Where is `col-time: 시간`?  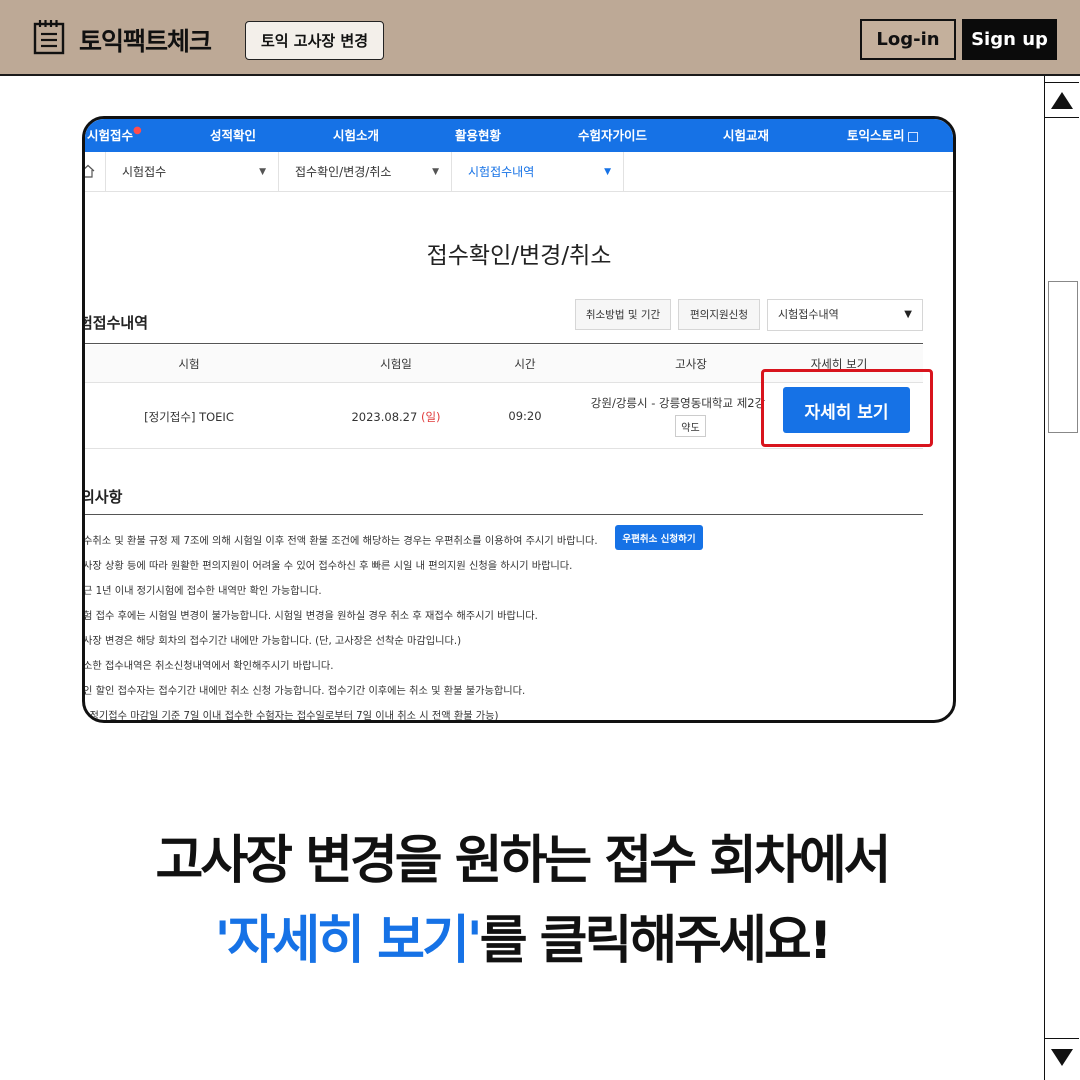
col-time: 시간 is located at coordinates (525, 364).